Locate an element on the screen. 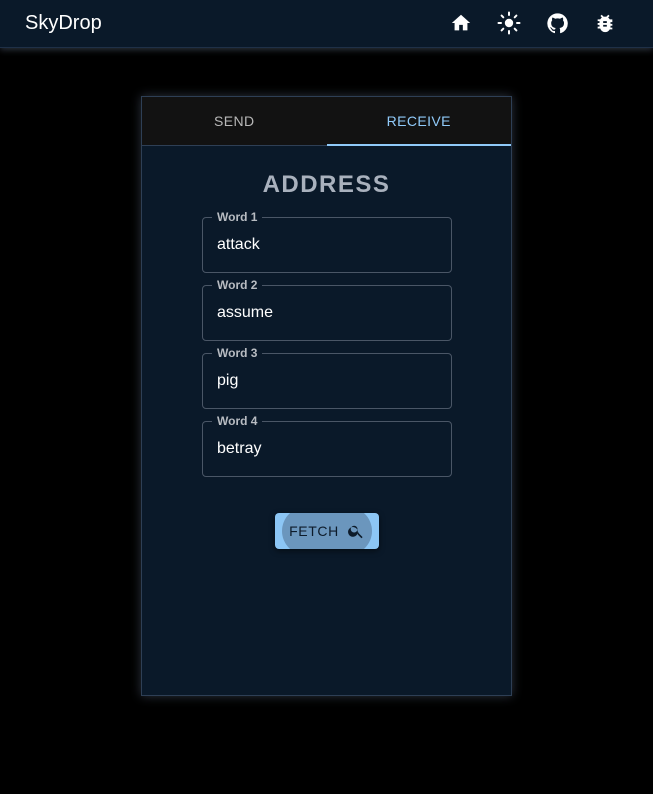  word-4-label: Word 4 is located at coordinates (237, 421).